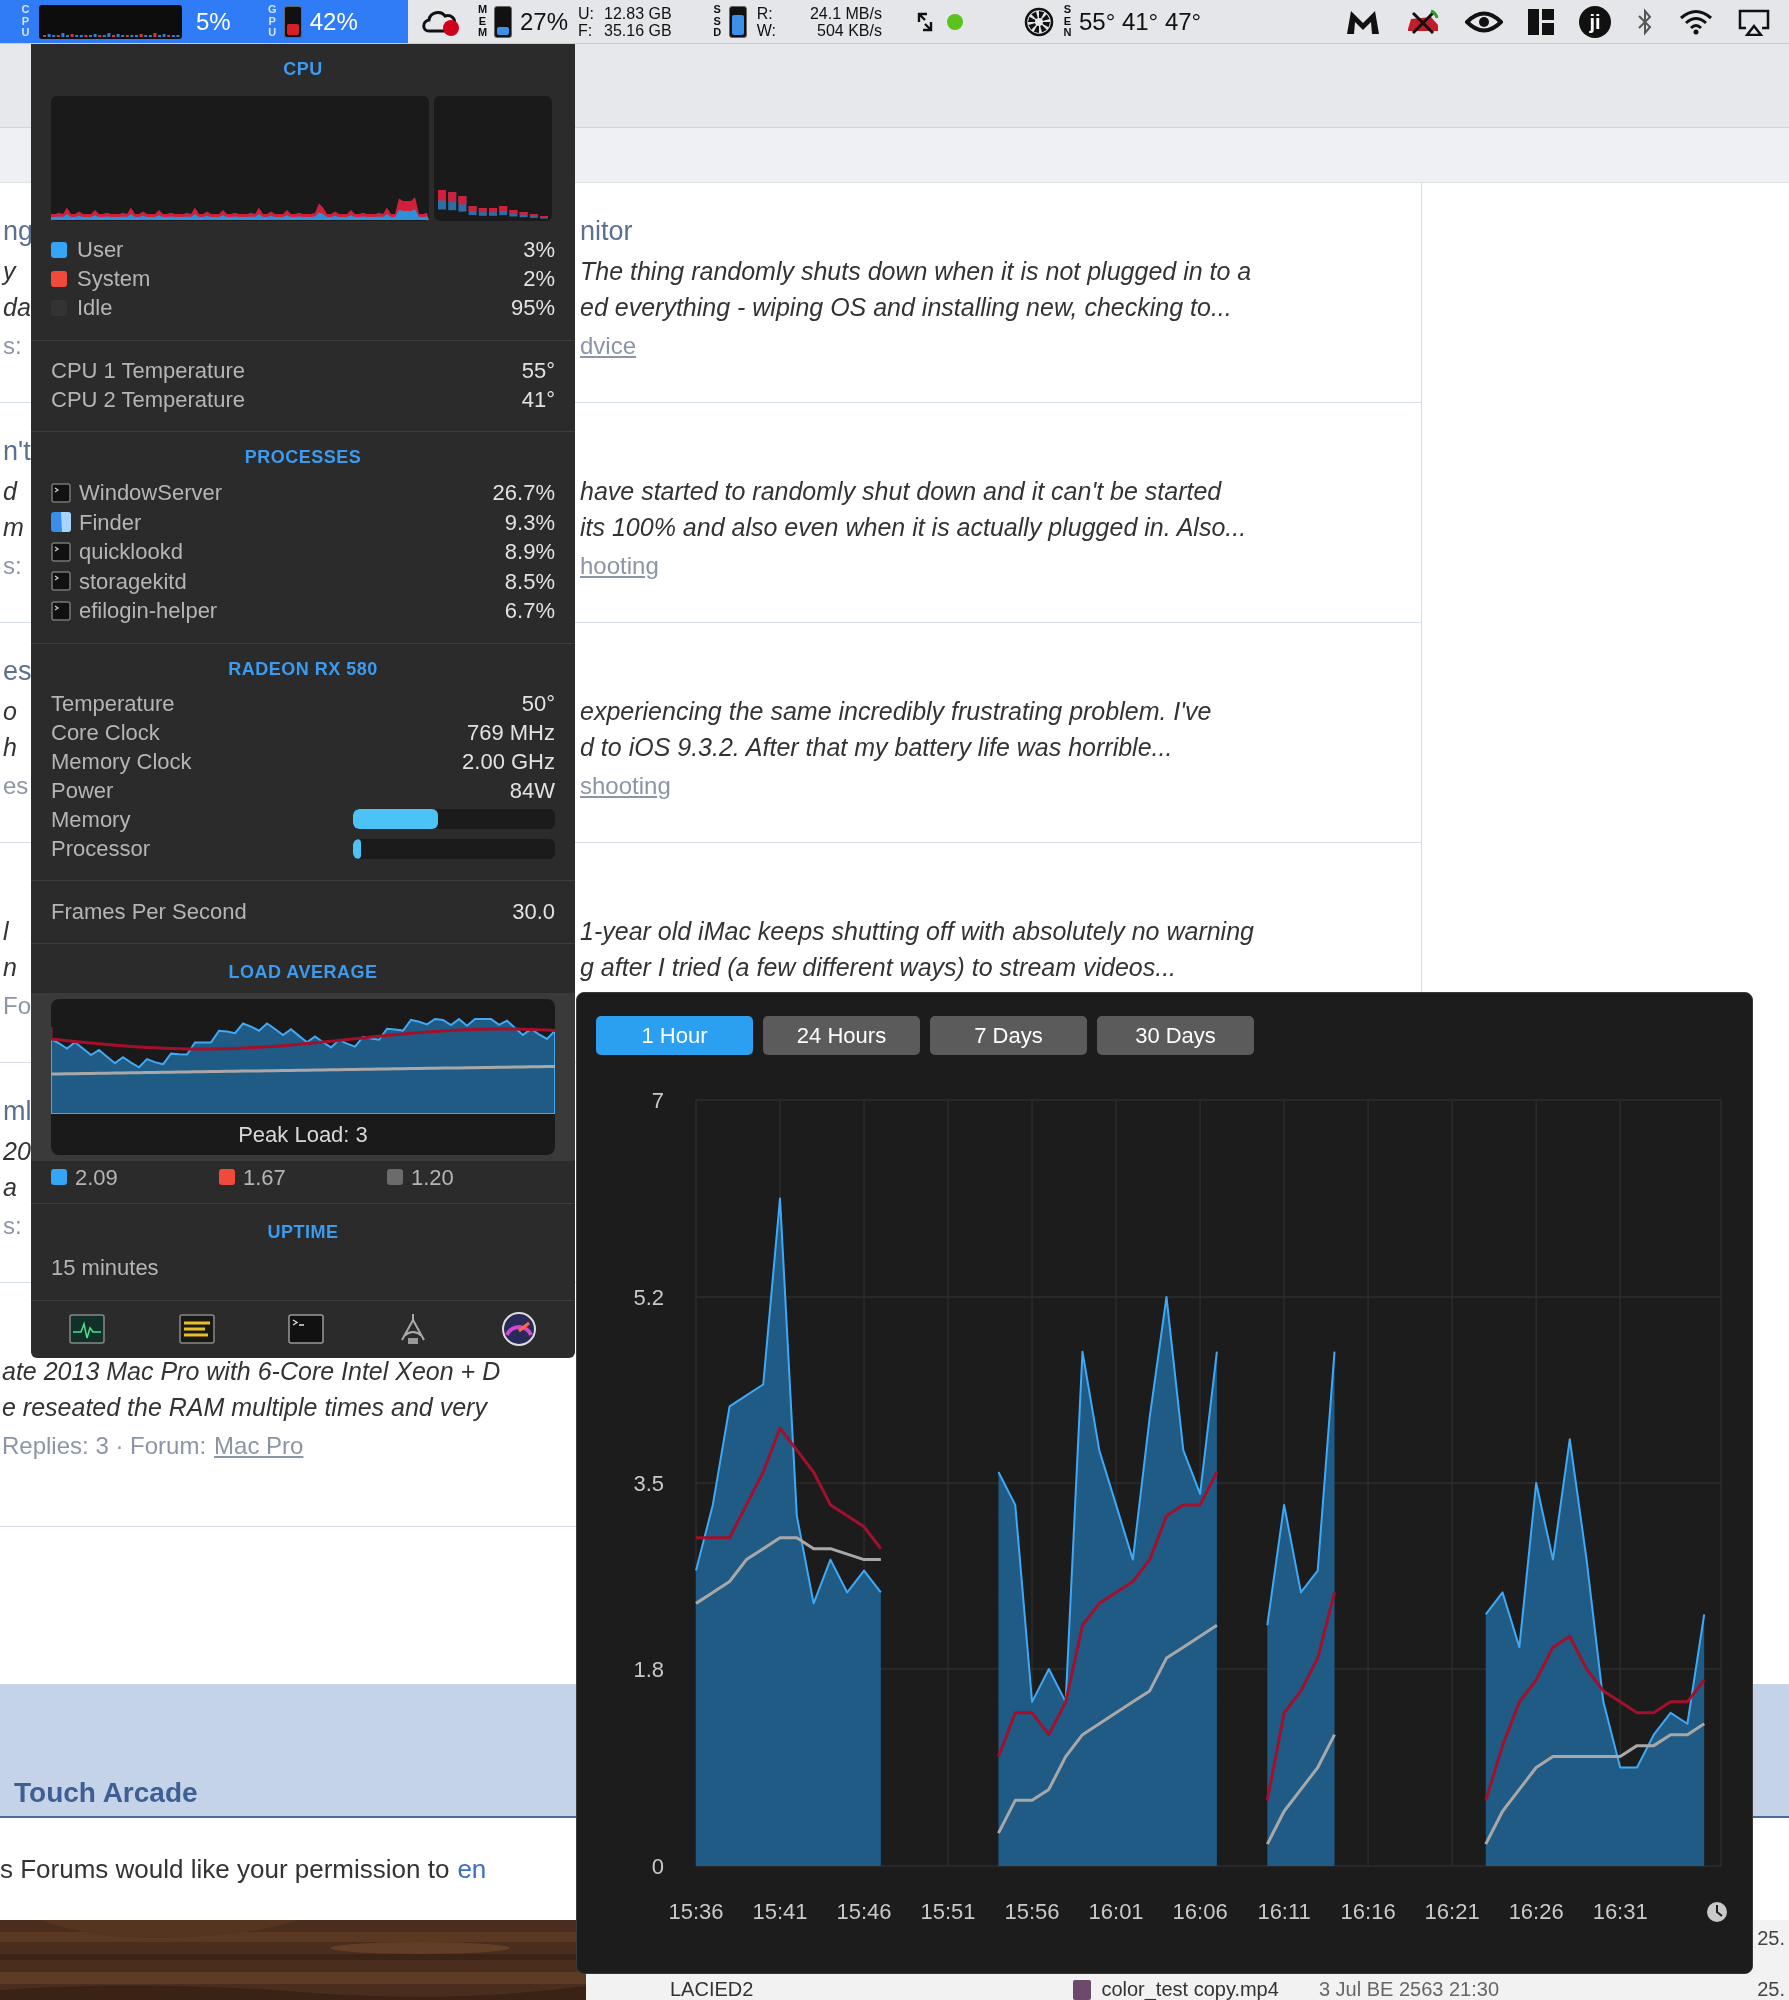 The height and width of the screenshot is (2000, 1789). I want to click on forum-link: shooting, so click(625, 786).